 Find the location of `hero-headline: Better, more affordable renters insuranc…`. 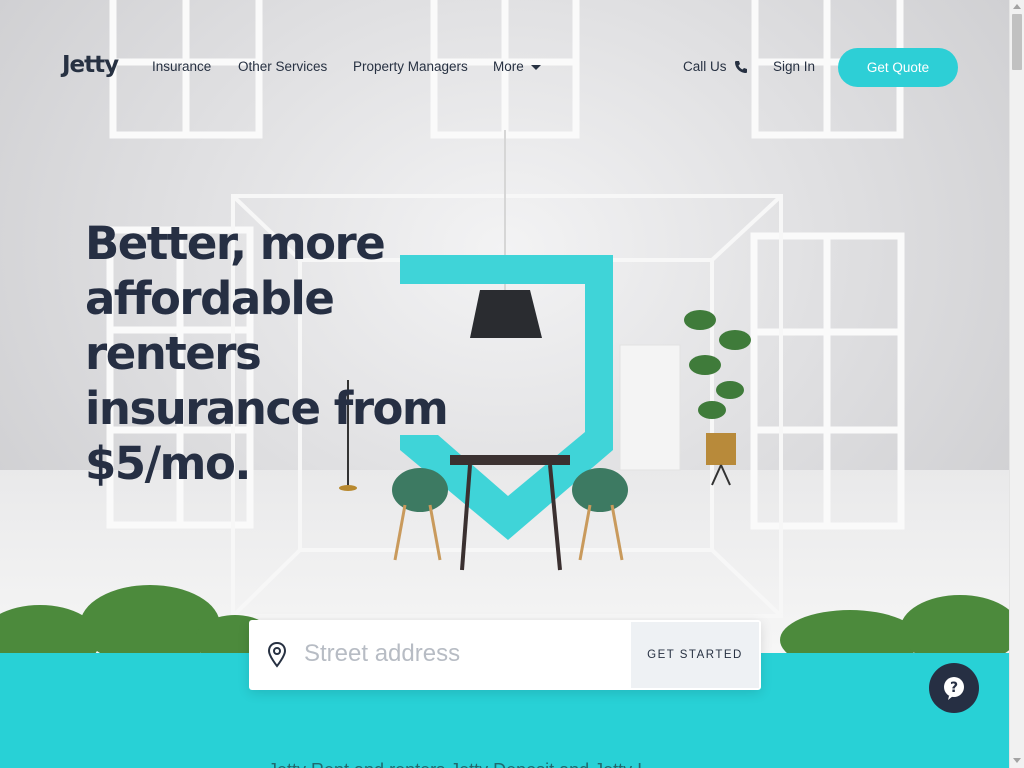

hero-headline: Better, more affordable renters insuranc… is located at coordinates (267, 353).